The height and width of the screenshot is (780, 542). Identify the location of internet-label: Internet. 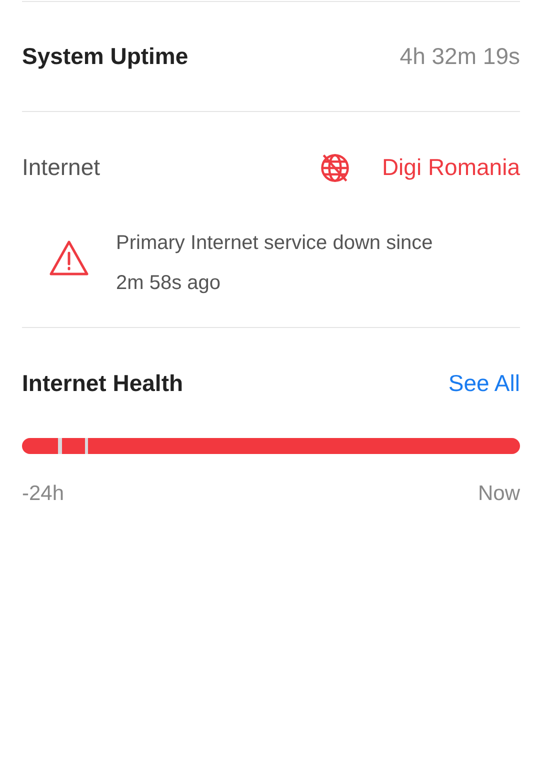
(61, 167).